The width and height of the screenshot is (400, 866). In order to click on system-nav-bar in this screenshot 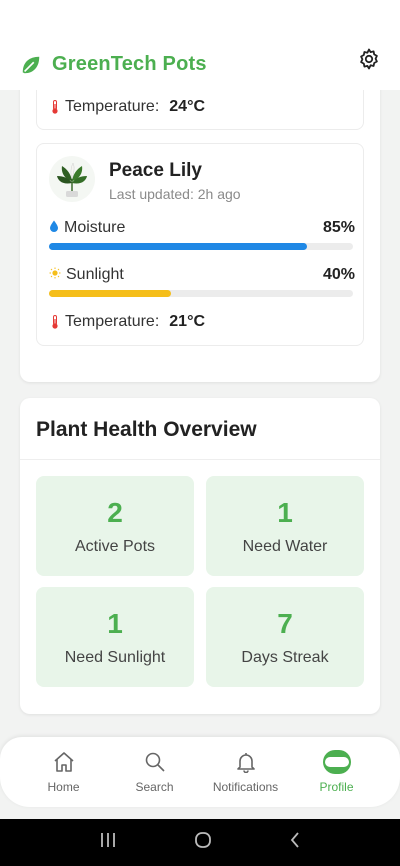, I will do `click(200, 842)`.